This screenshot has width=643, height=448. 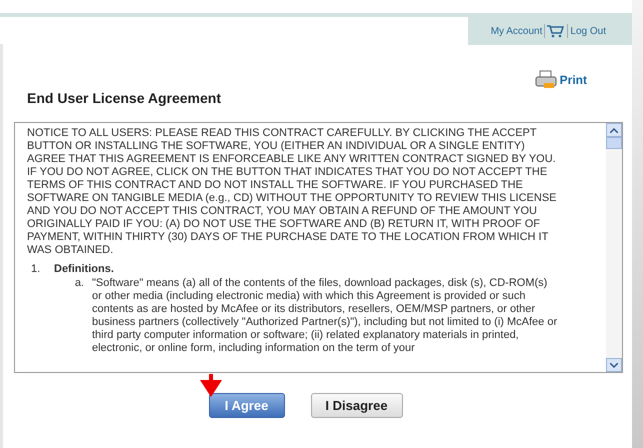 I want to click on scrollbar, so click(x=614, y=247).